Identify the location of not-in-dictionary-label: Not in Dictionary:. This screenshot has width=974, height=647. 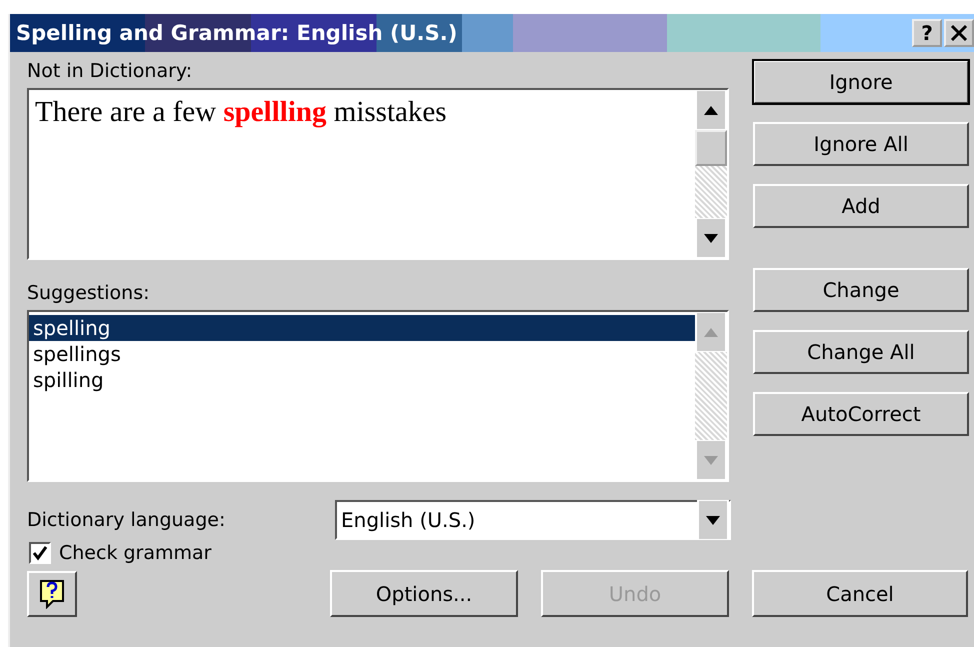
(110, 72).